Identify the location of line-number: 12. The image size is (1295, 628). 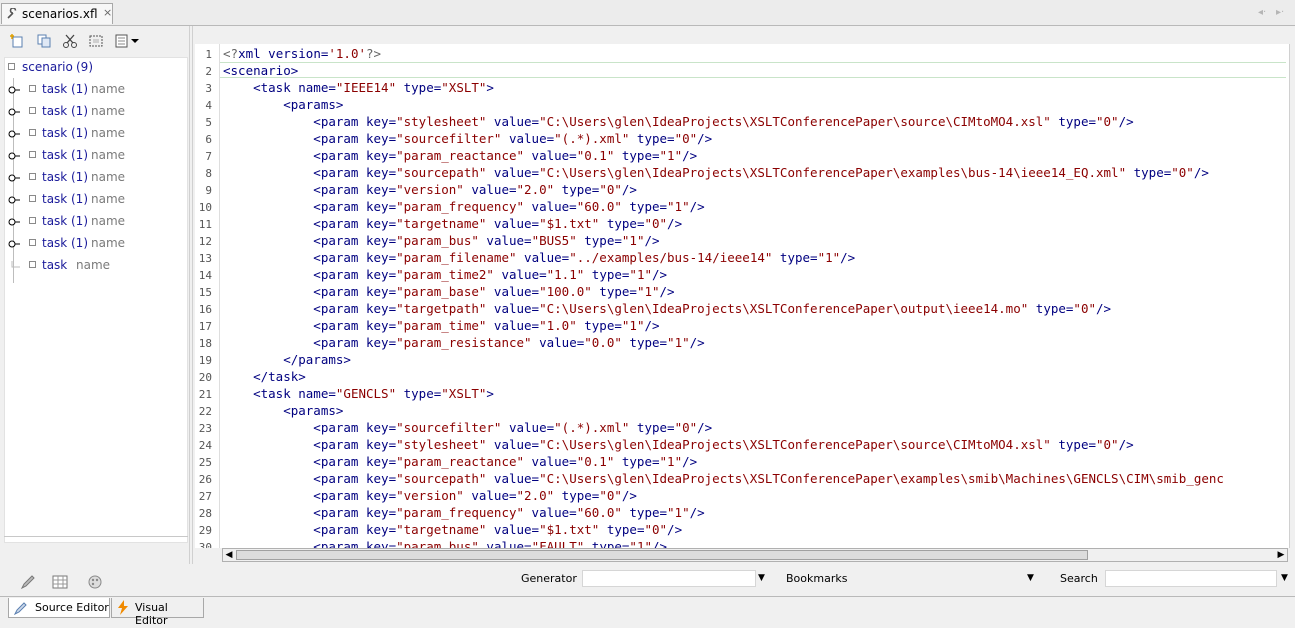
(205, 241).